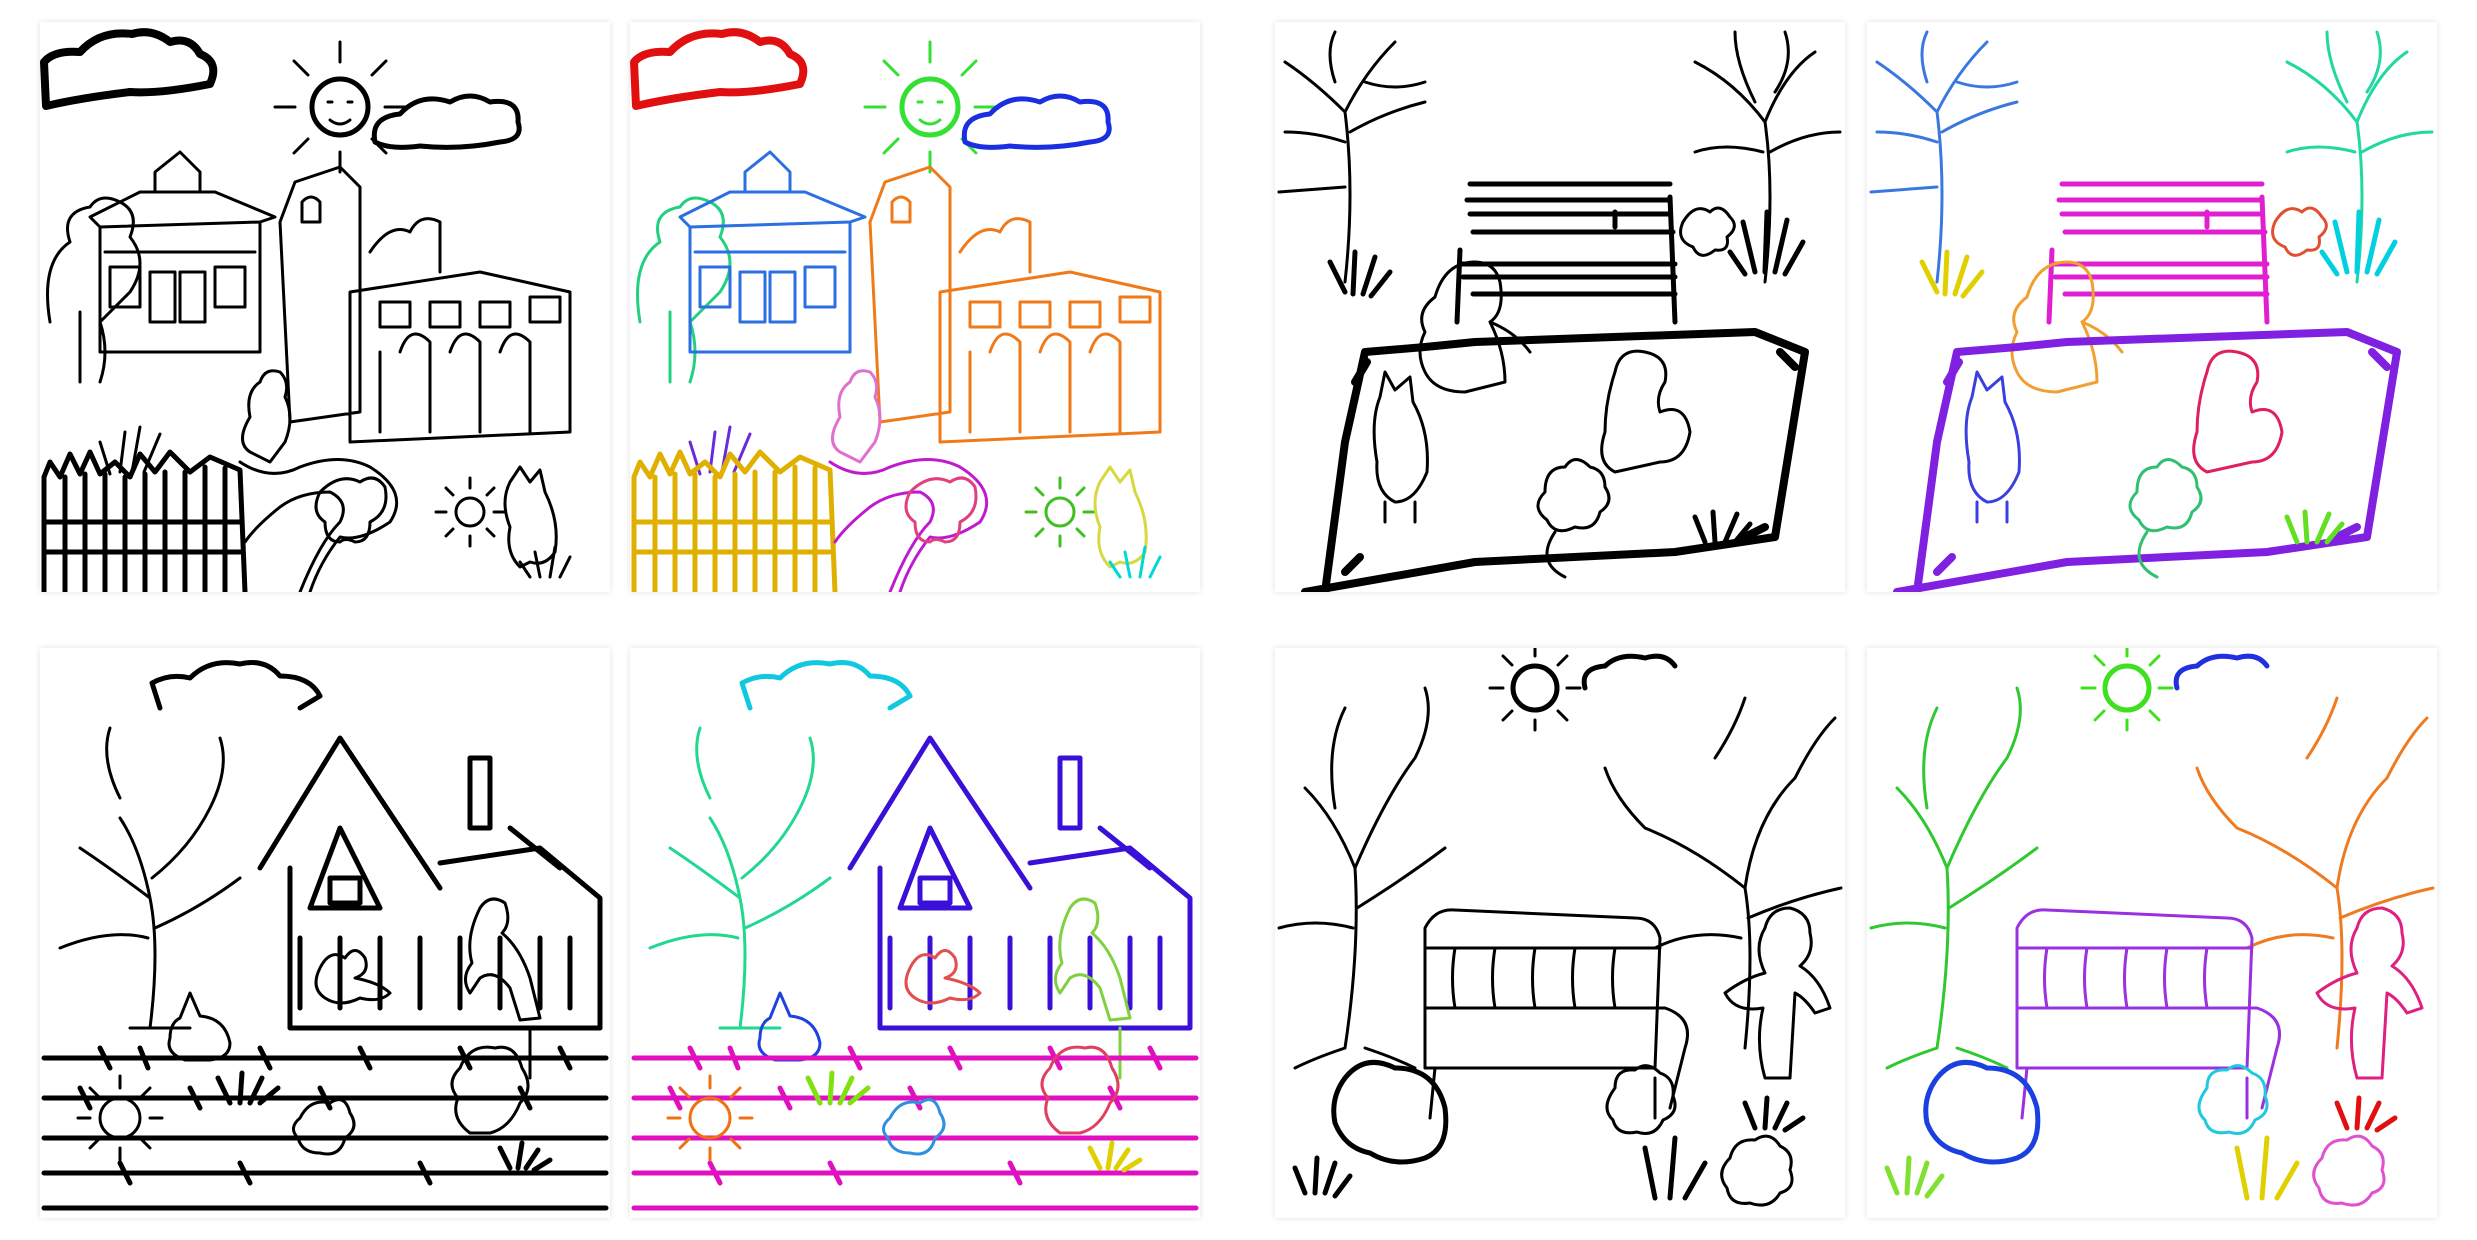 This screenshot has width=2477, height=1240. Describe the element at coordinates (1036, 121) in the screenshot. I see `cloud-right-segment` at that location.